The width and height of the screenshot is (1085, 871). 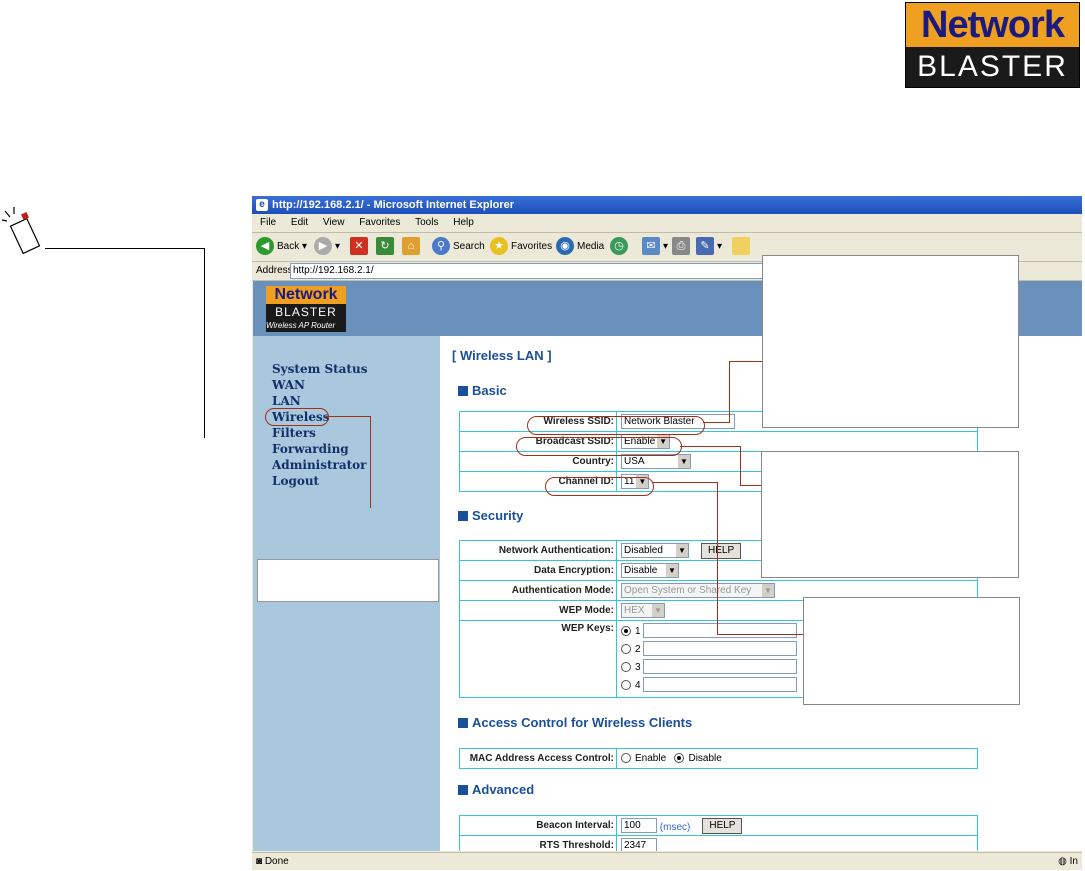 What do you see at coordinates (890, 514) in the screenshot?
I see `callout-box-broadcast` at bounding box center [890, 514].